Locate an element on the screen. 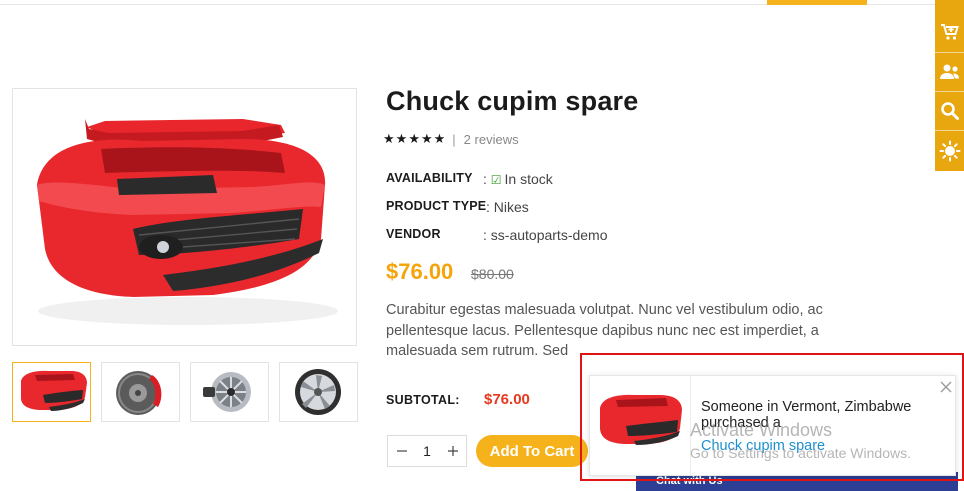  quantity-input is located at coordinates (427, 451).